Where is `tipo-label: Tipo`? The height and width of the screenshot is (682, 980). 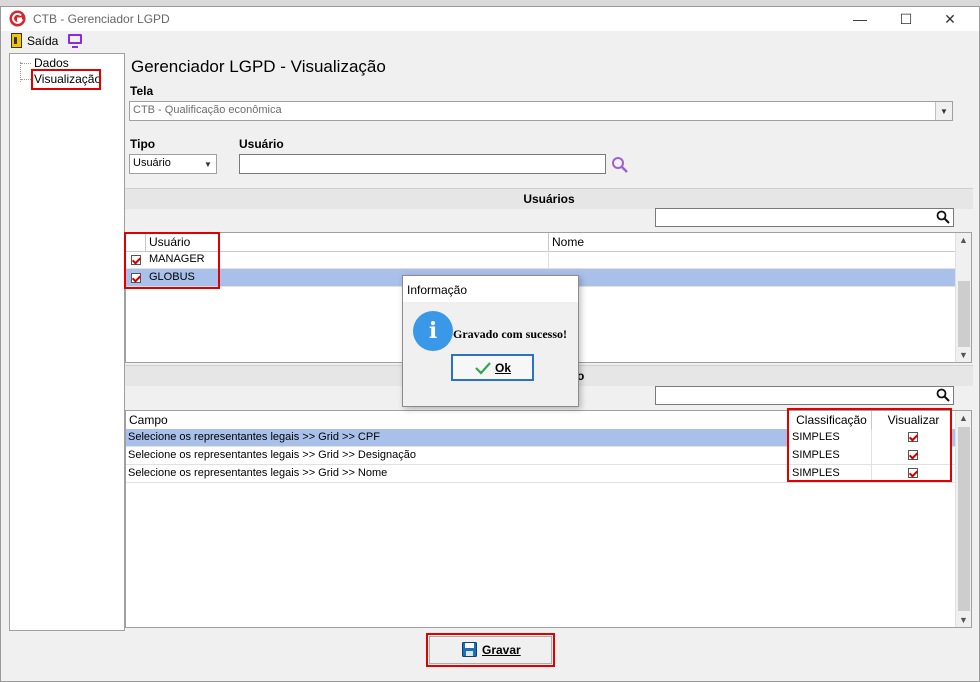 tipo-label: Tipo is located at coordinates (143, 144).